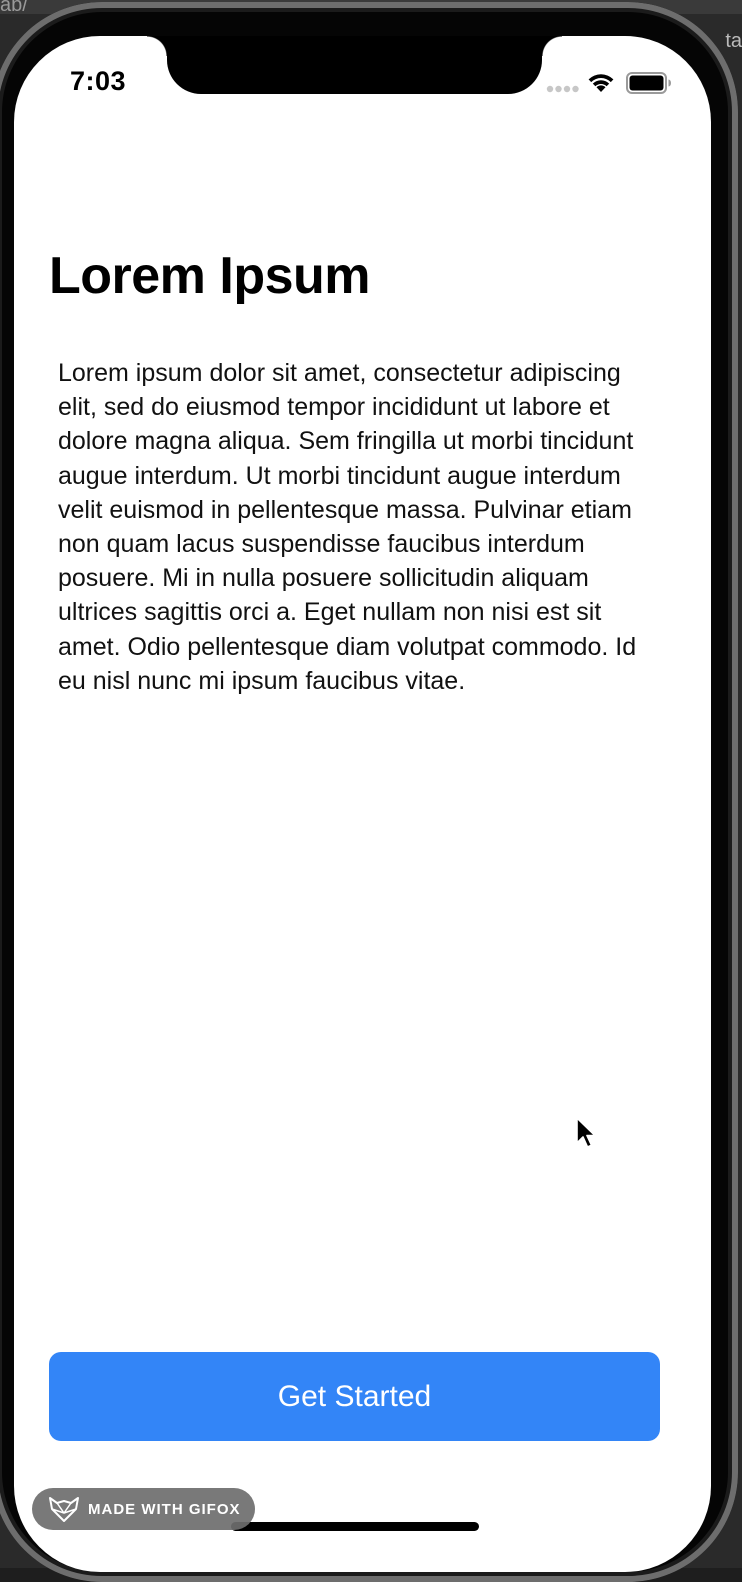 This screenshot has width=742, height=1582. What do you see at coordinates (354, 1396) in the screenshot?
I see `get-started-button: Get Started` at bounding box center [354, 1396].